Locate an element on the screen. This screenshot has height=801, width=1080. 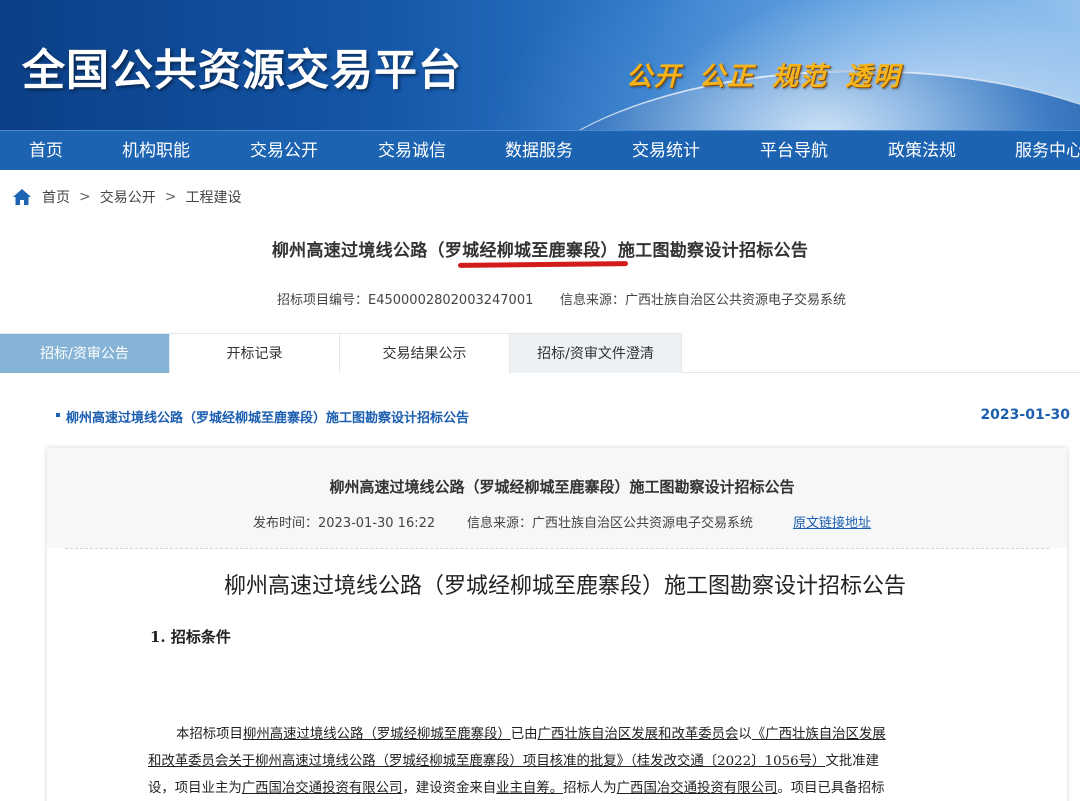
text-span: 已由 is located at coordinates (524, 734).